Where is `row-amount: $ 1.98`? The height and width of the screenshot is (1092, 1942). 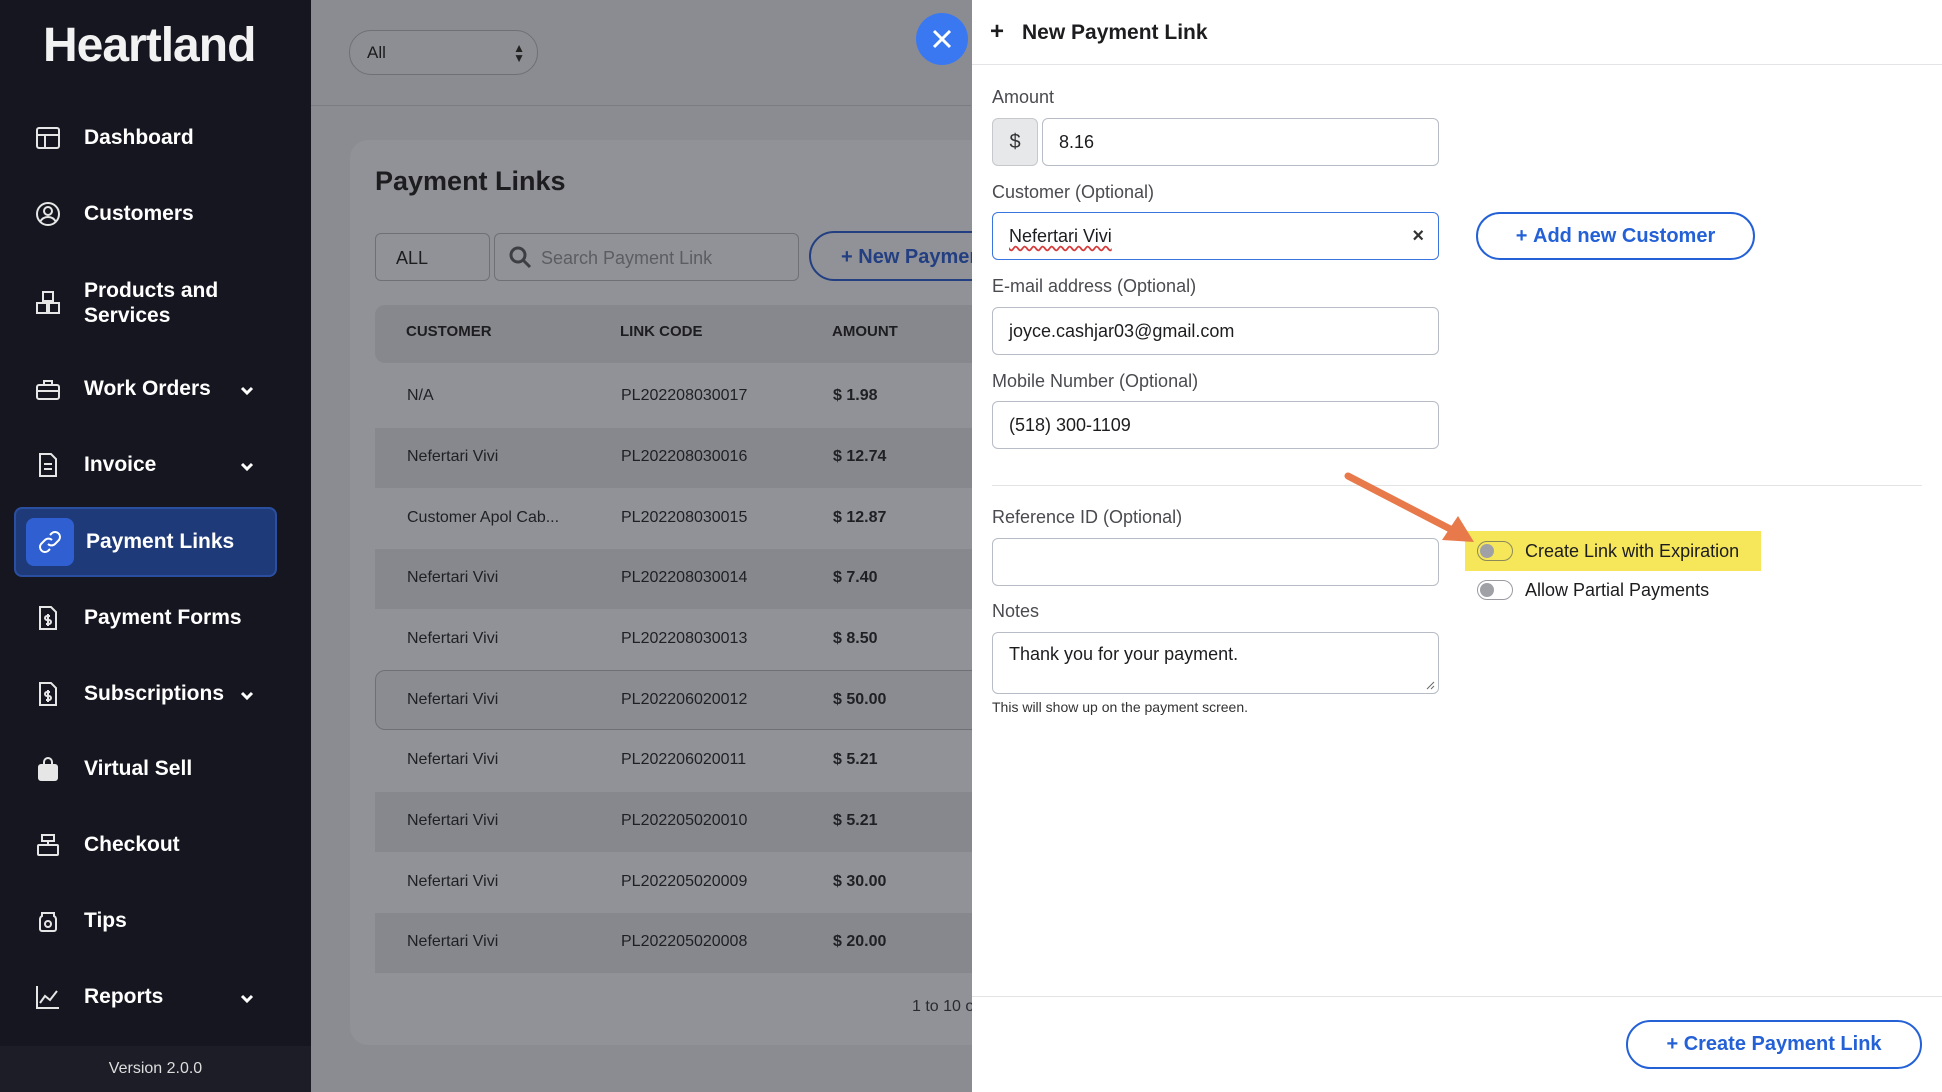 row-amount: $ 1.98 is located at coordinates (855, 395).